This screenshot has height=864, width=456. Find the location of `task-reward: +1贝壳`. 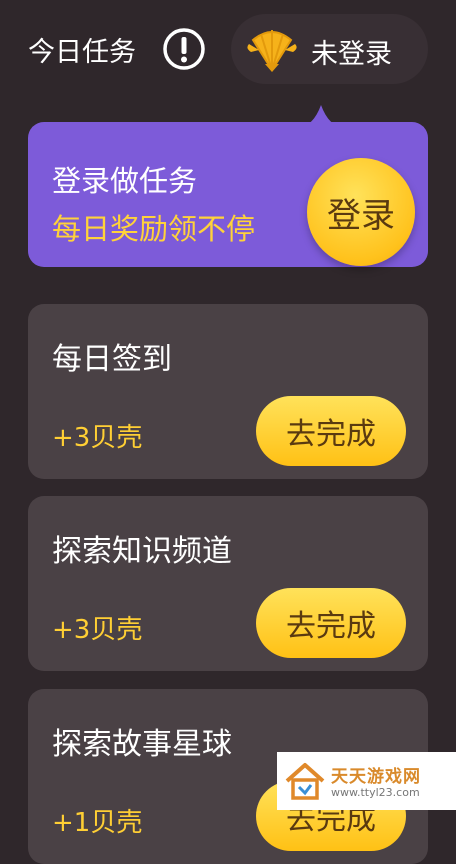

task-reward: +1贝壳 is located at coordinates (97, 823).